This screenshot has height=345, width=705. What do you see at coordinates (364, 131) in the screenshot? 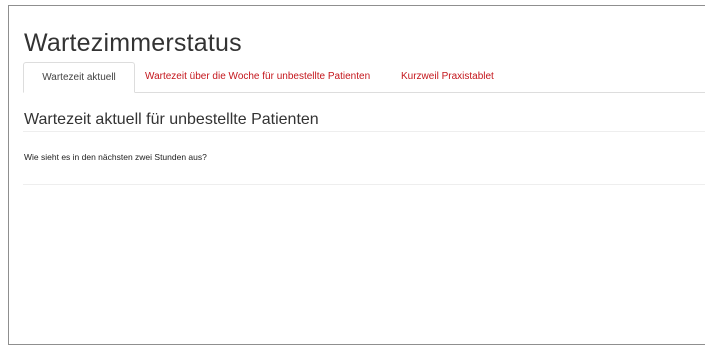
I see `section-divider` at bounding box center [364, 131].